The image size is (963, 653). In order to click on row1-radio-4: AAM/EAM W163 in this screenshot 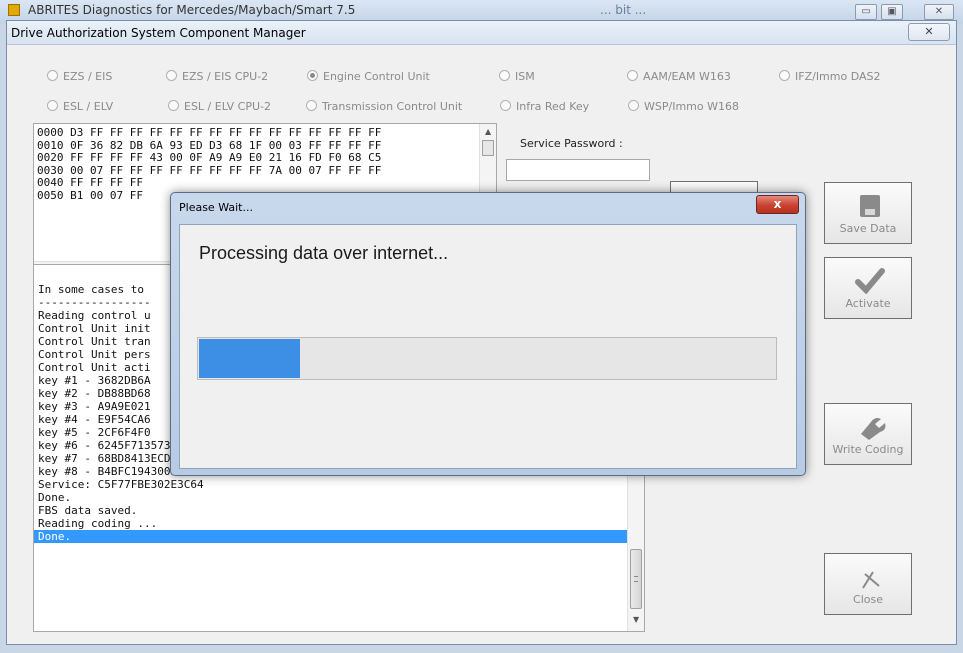, I will do `click(679, 76)`.